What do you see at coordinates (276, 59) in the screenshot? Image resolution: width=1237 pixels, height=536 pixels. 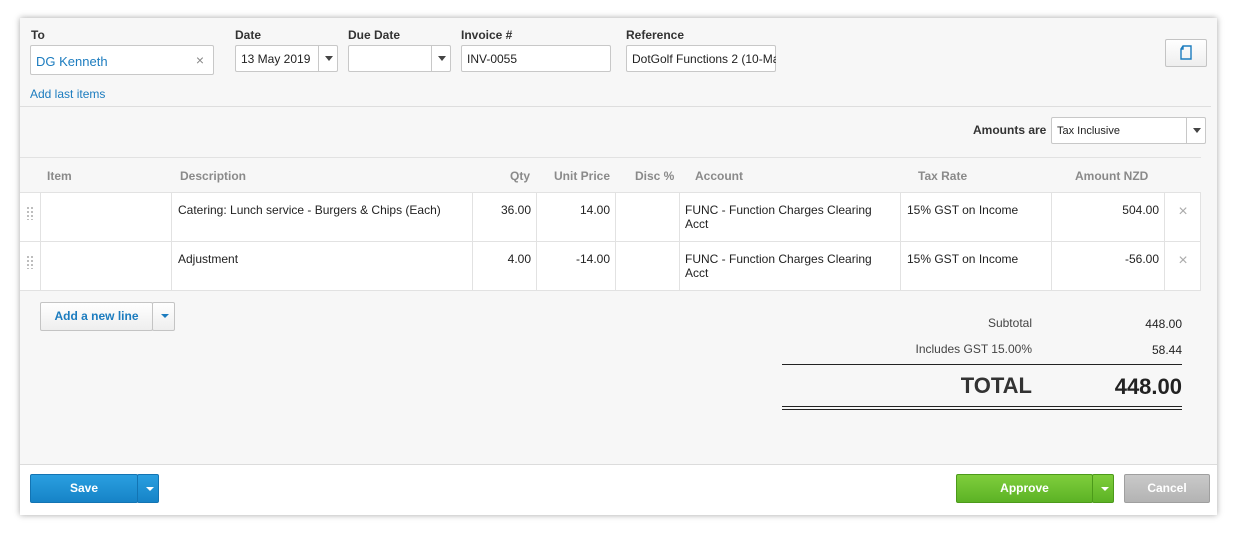 I see `date-value: 13 May 2019` at bounding box center [276, 59].